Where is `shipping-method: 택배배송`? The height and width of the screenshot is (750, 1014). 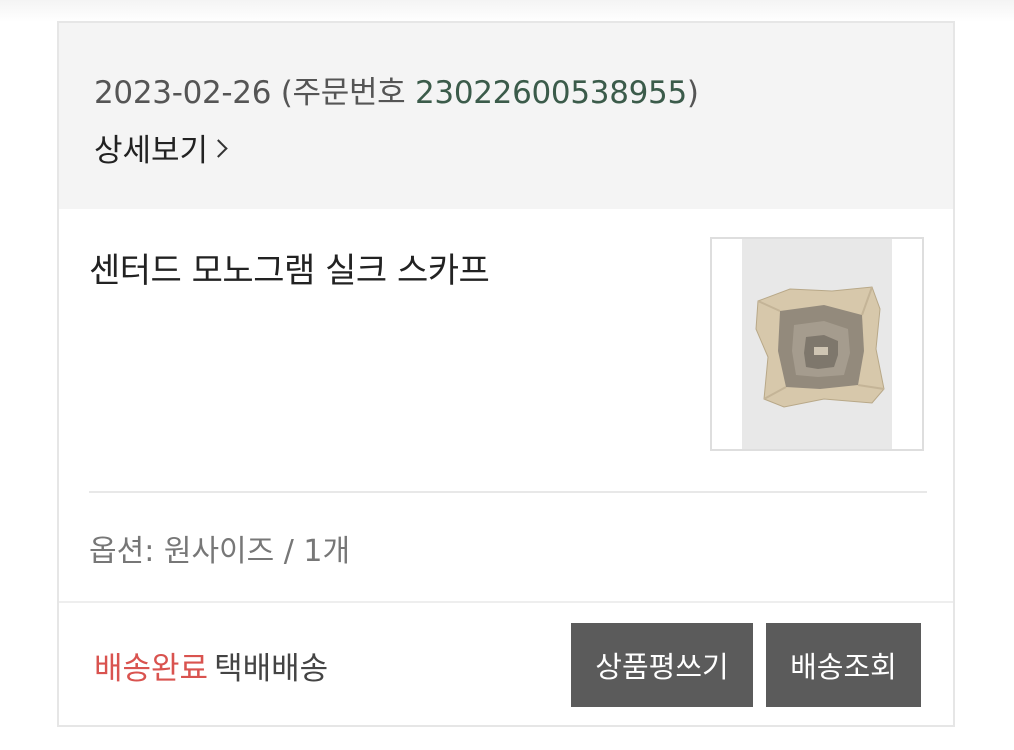
shipping-method: 택배배송 is located at coordinates (271, 669).